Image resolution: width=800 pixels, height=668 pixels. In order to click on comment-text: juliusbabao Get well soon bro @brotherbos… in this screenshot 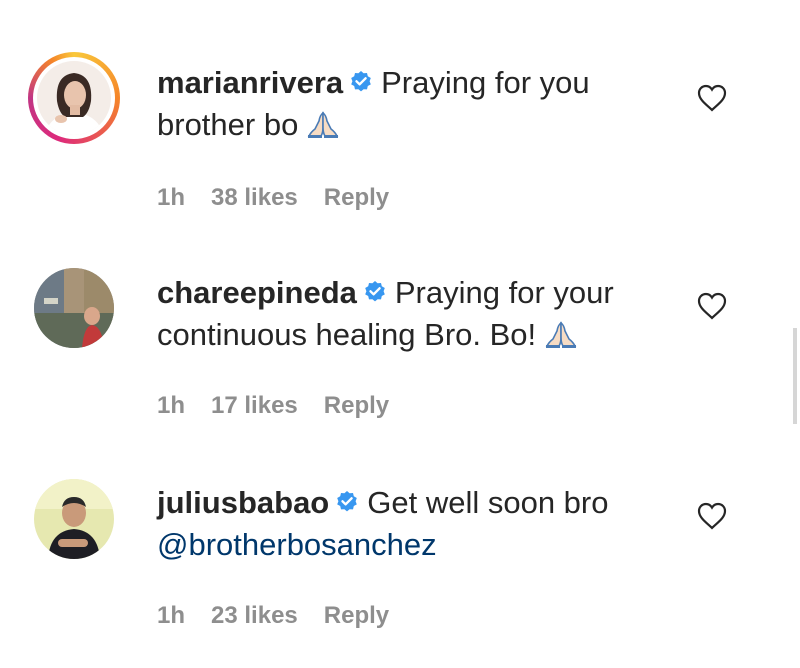, I will do `click(417, 524)`.